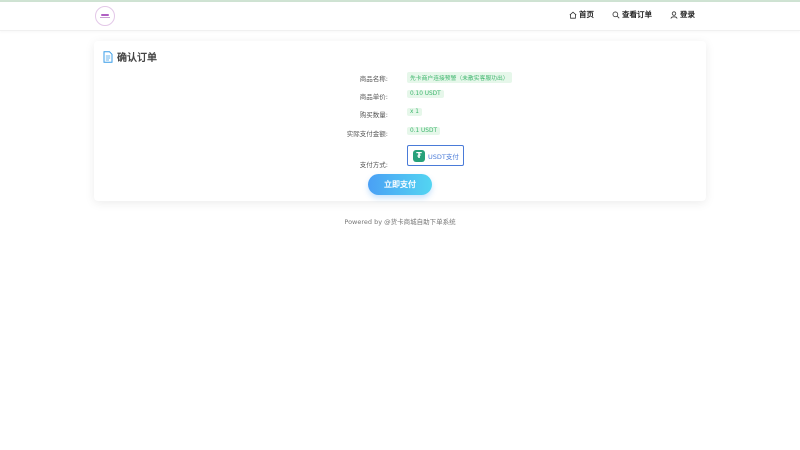 This screenshot has height=450, width=800. Describe the element at coordinates (400, 132) in the screenshot. I see `row-total-amount: 实际支付金额: 0.1 USDT` at that location.